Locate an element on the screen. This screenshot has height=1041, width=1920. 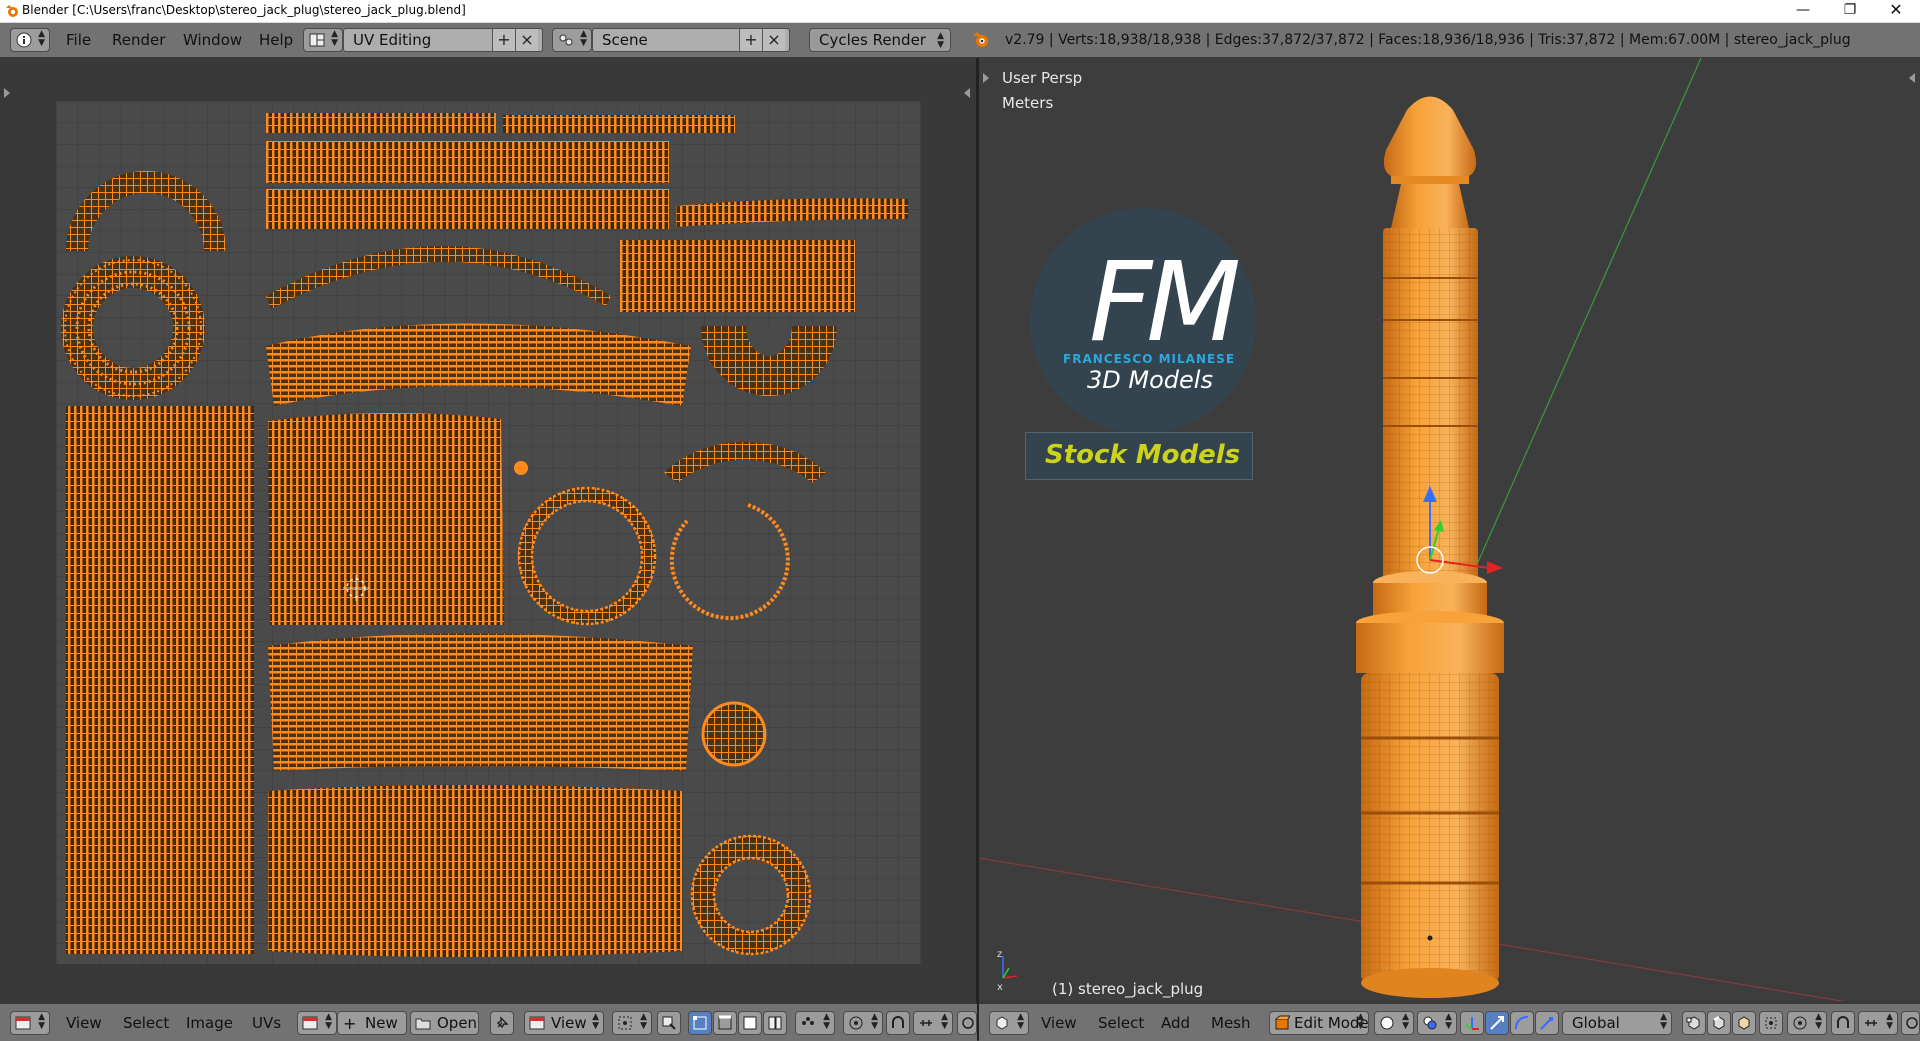
menu-help: Help is located at coordinates (276, 40).